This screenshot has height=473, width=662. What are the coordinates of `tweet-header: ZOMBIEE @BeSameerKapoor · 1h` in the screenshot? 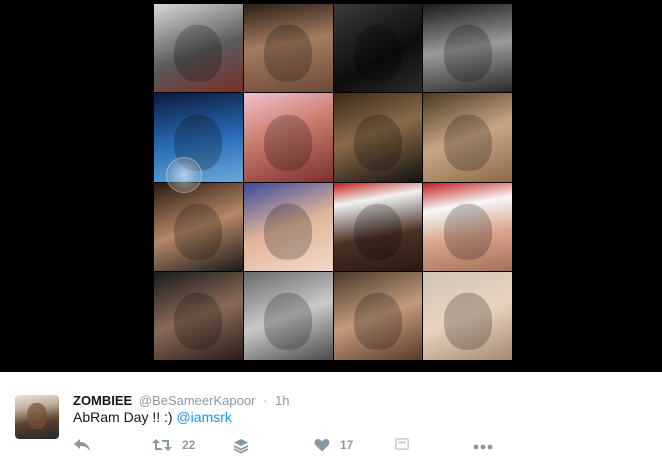 It's located at (181, 400).